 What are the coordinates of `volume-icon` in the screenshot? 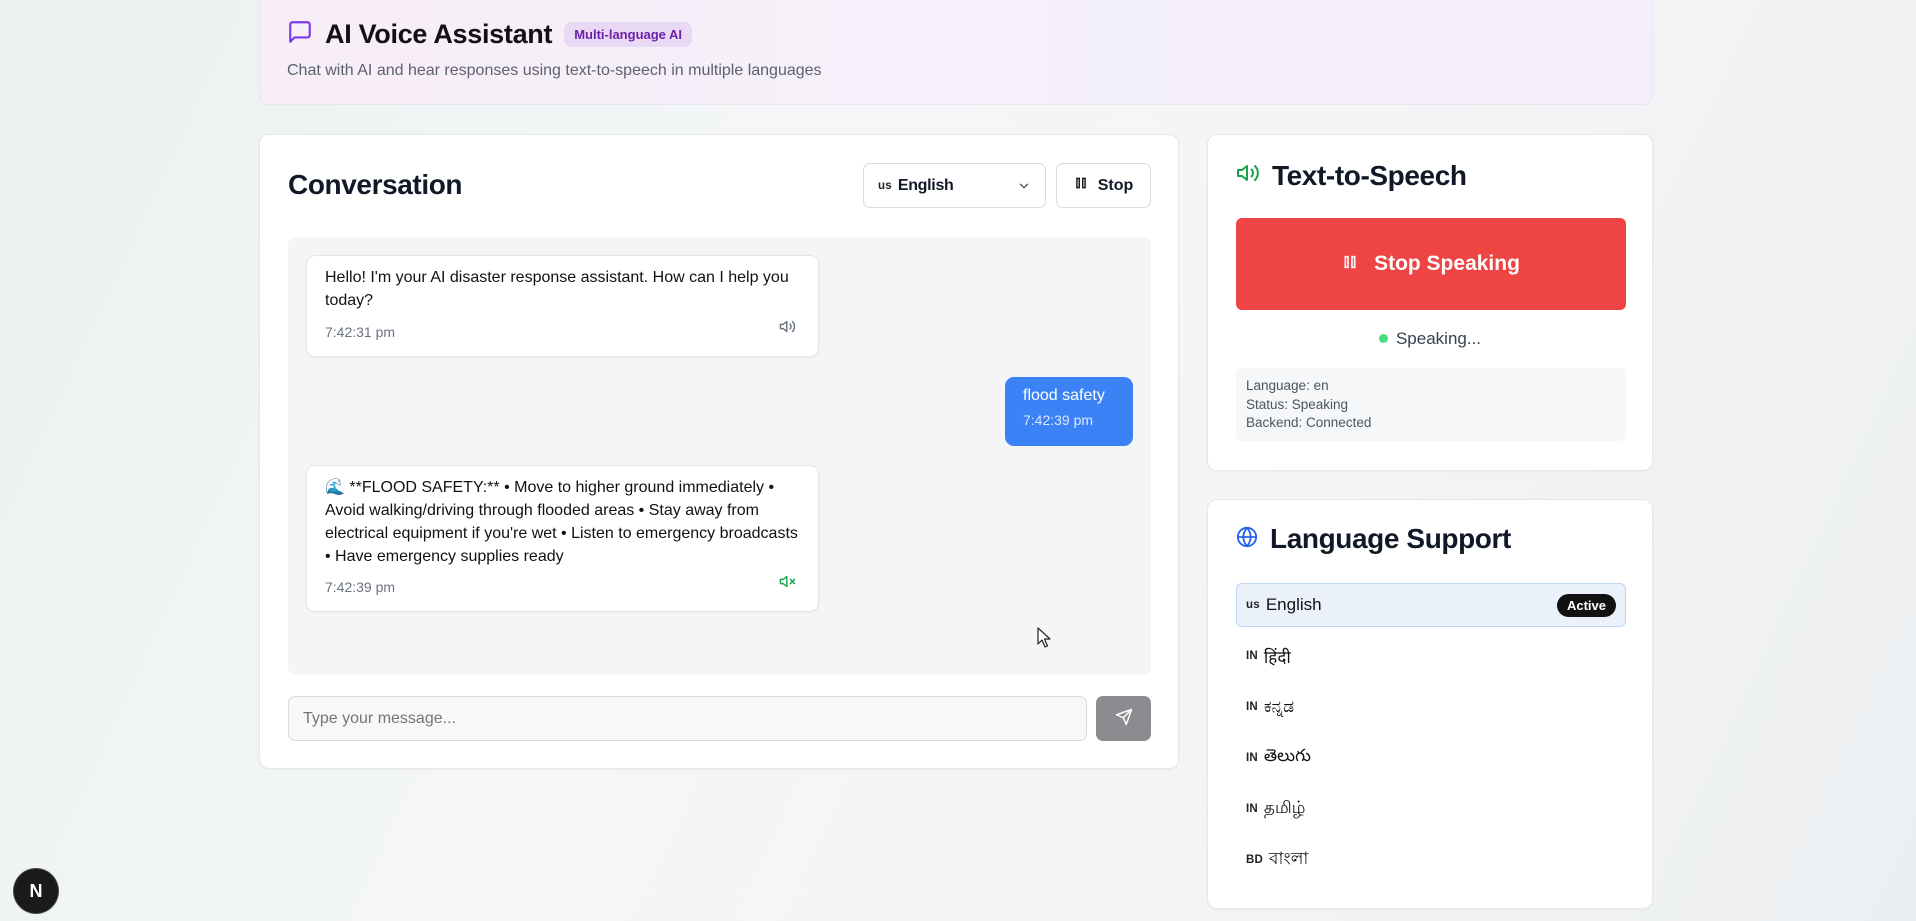 It's located at (1248, 176).